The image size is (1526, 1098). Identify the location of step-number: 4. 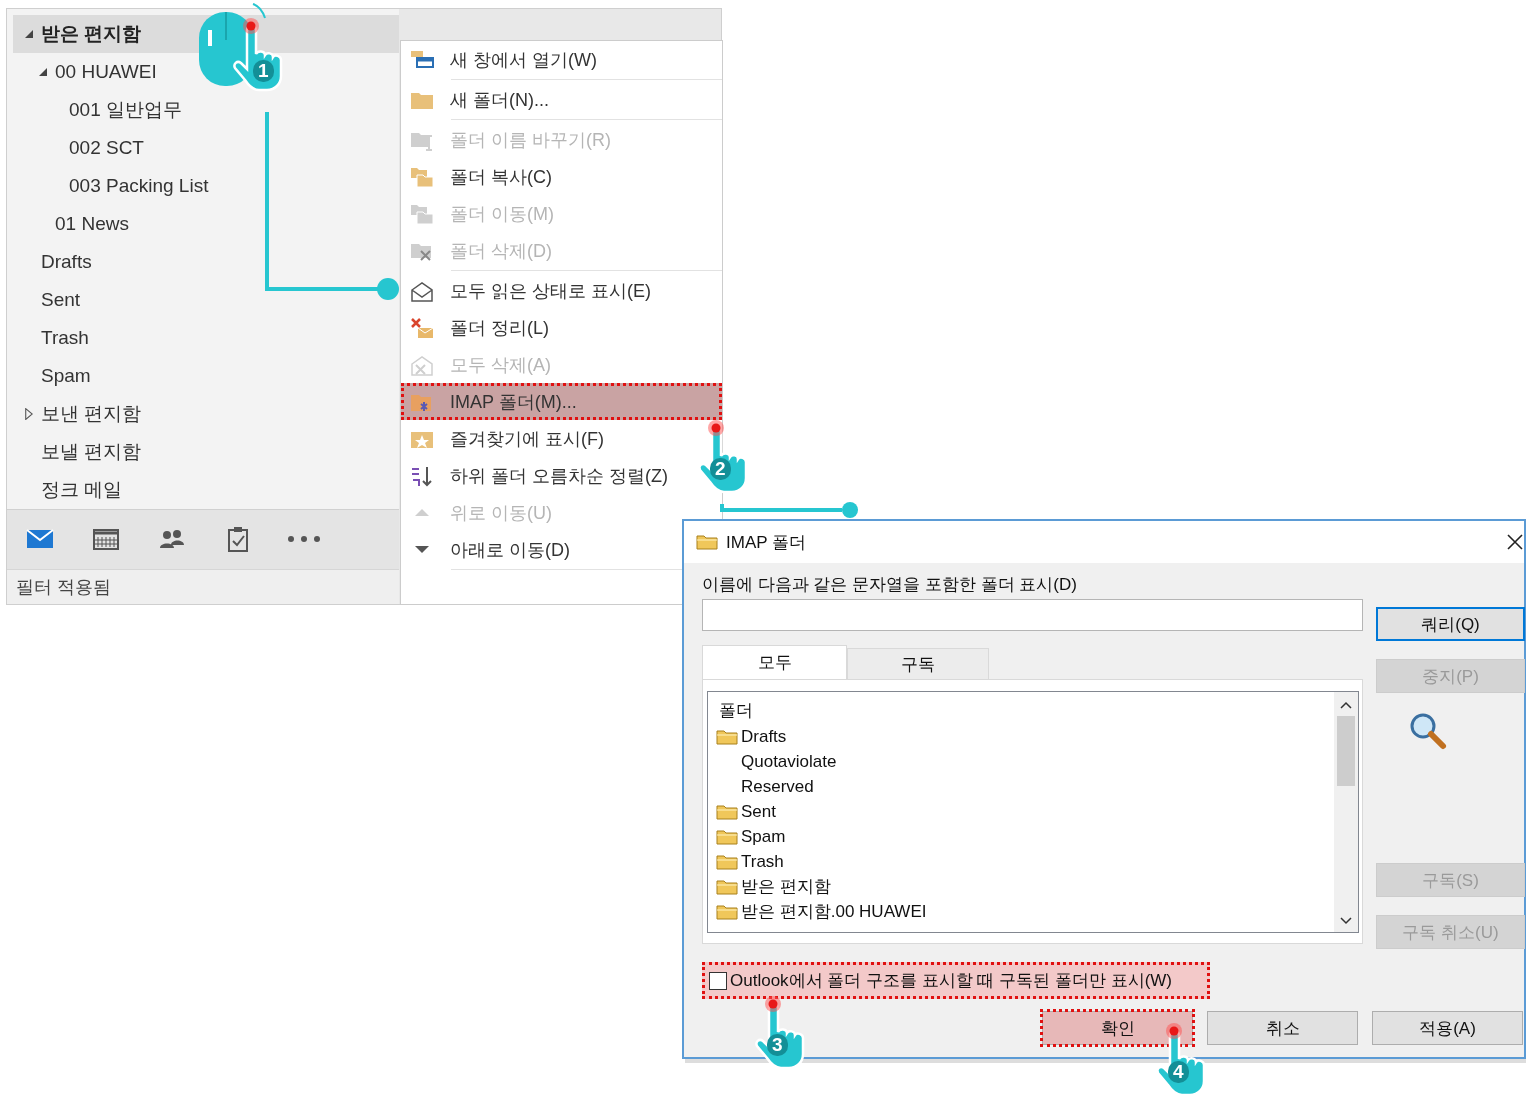
(1178, 1072).